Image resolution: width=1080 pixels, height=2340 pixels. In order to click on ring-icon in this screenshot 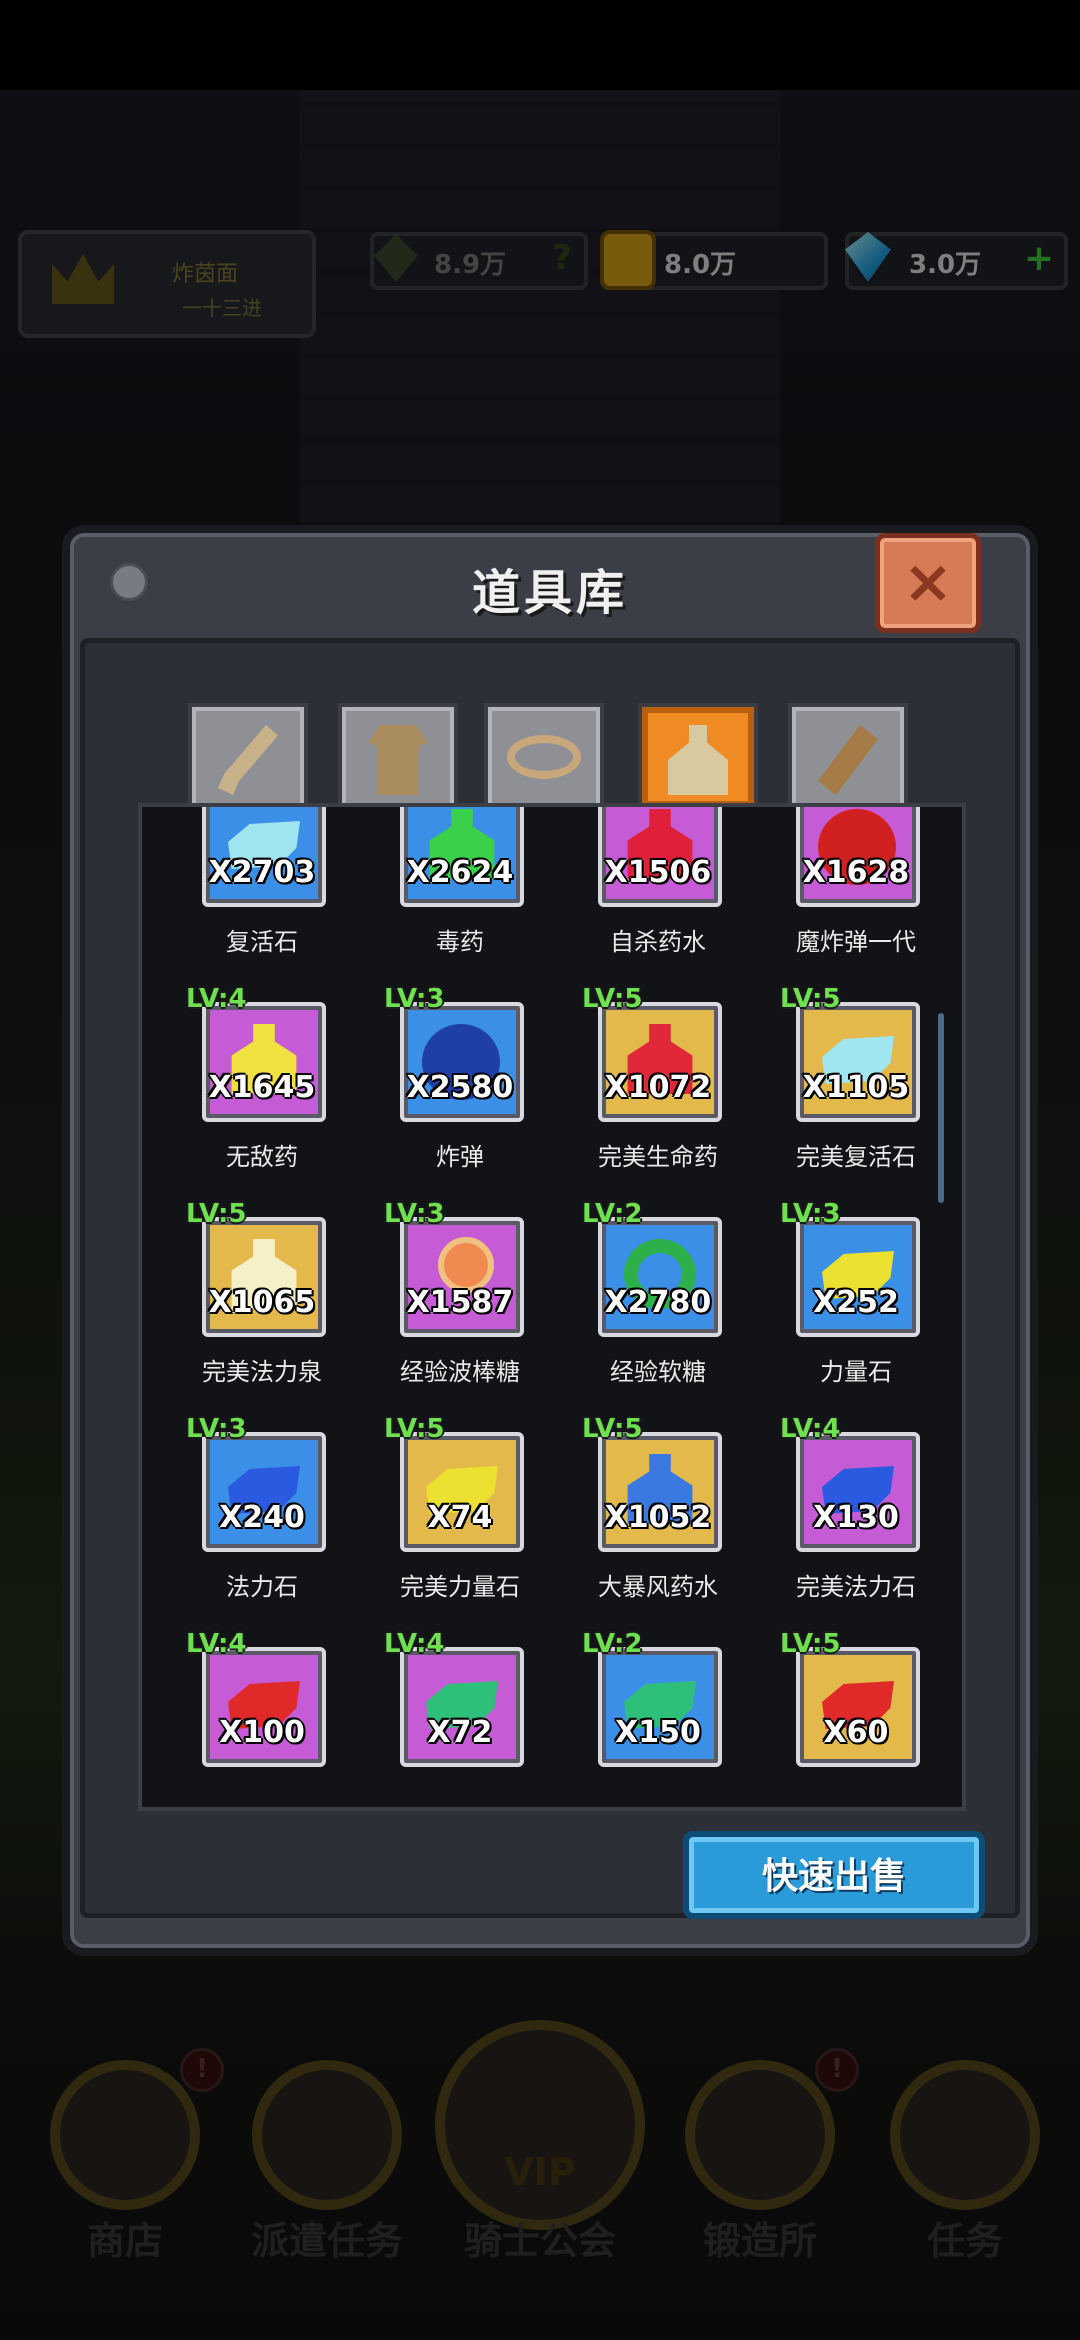, I will do `click(544, 757)`.